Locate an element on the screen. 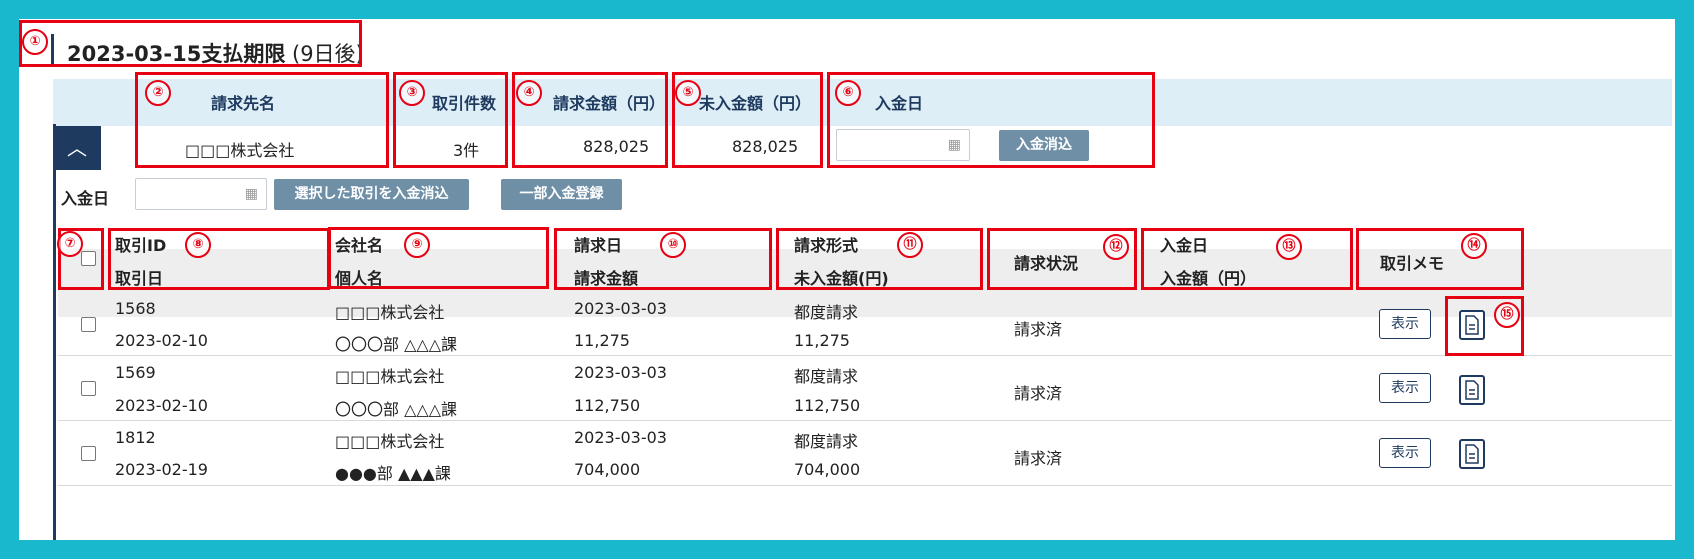 The width and height of the screenshot is (1694, 559). annotation-number-1: ① is located at coordinates (35, 42).